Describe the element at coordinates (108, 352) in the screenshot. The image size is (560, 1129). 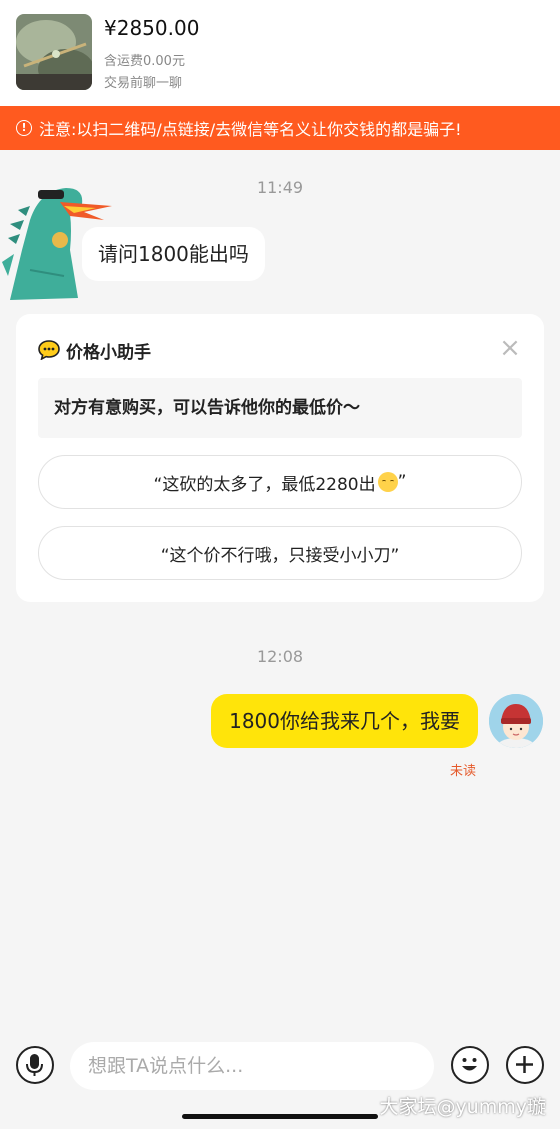
I see `assistant-title-text: 价格小助手` at that location.